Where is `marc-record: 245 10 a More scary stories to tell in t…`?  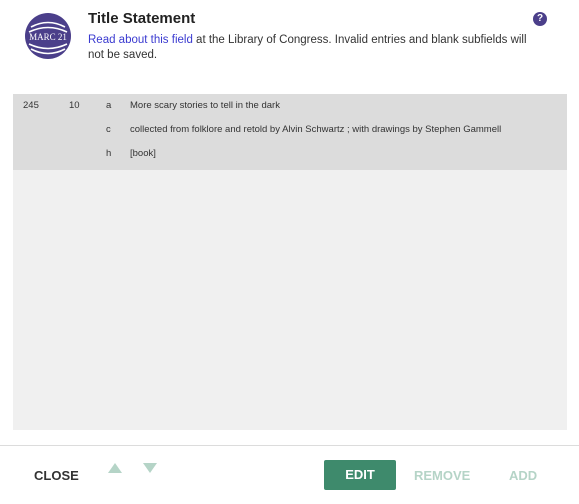 marc-record: 245 10 a More scary stories to tell in t… is located at coordinates (290, 132).